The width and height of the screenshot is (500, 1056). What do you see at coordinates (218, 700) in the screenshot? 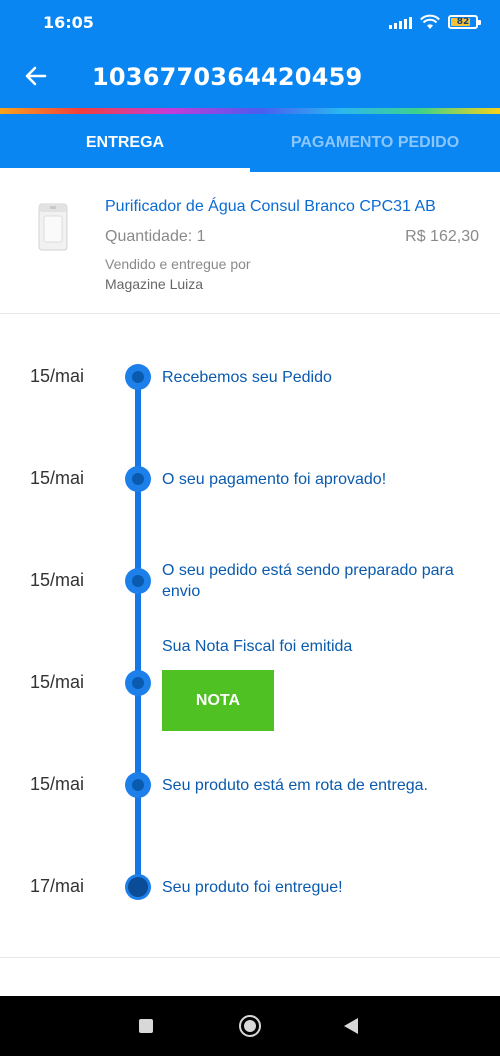
I see `nota-button: NOTA` at bounding box center [218, 700].